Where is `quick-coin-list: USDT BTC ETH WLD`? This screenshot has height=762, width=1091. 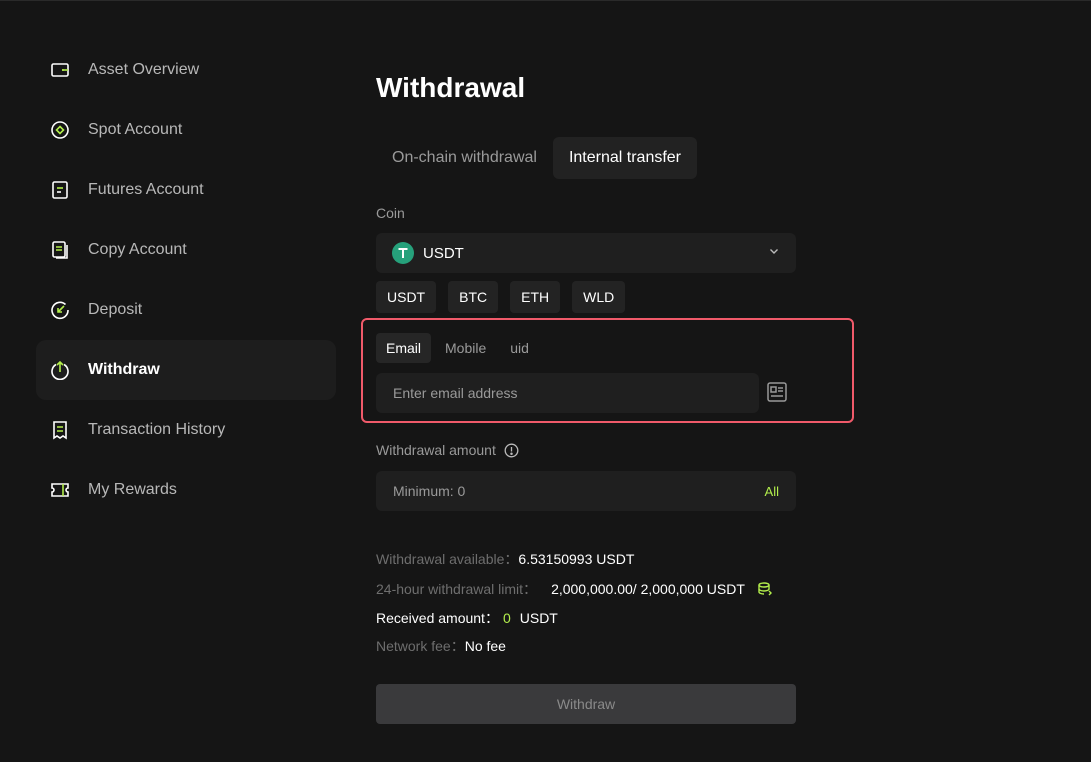 quick-coin-list: USDT BTC ETH WLD is located at coordinates (501, 297).